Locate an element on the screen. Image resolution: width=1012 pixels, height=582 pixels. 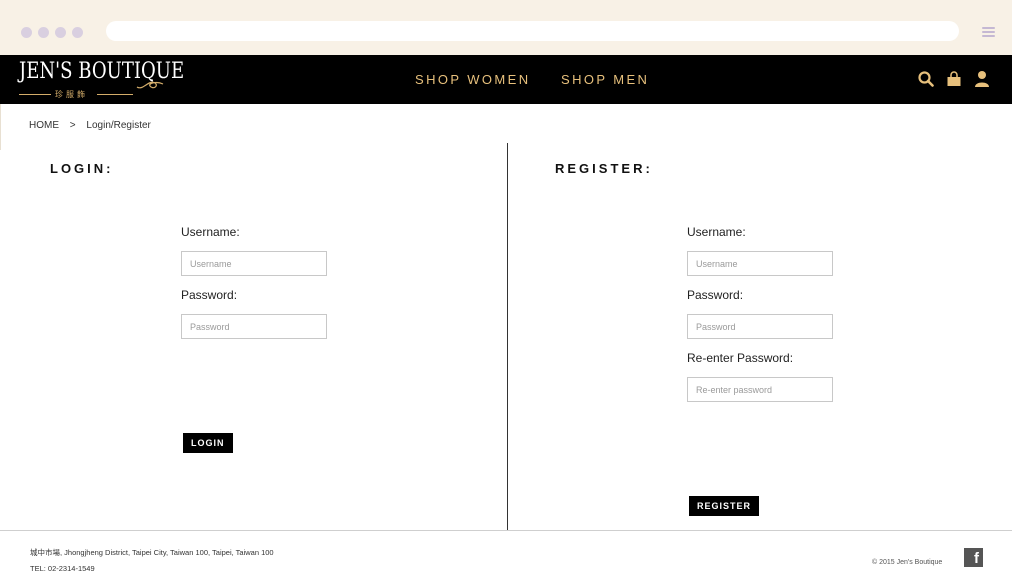
register-reenter-input is located at coordinates (760, 389).